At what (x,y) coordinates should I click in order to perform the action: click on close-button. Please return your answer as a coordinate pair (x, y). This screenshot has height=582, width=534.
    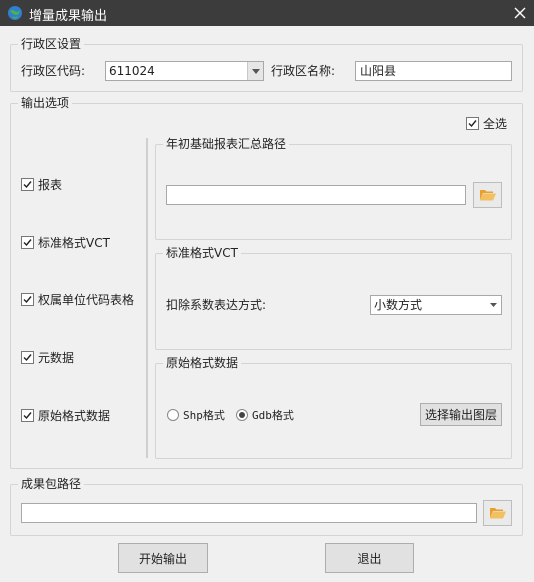
    Looking at the image, I should click on (520, 13).